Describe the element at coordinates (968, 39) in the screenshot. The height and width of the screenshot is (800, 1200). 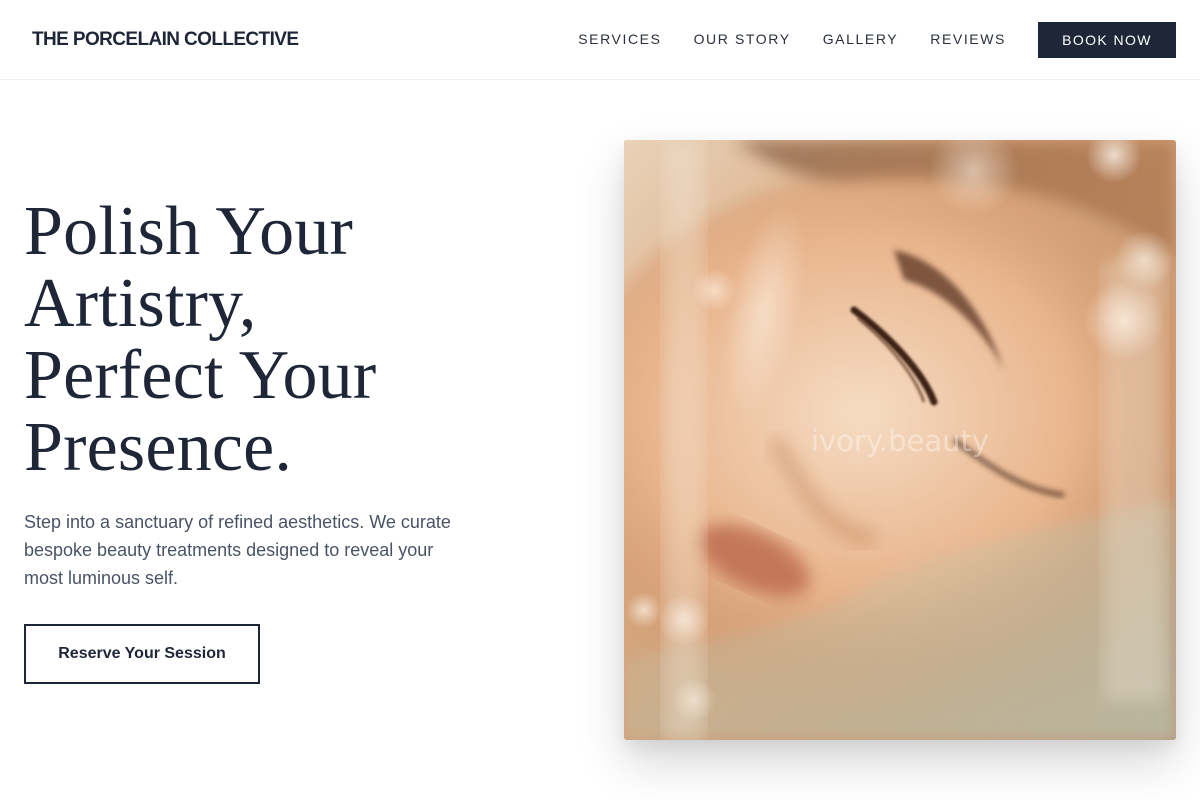
I see `nav-link-reviews: REVIEWS` at that location.